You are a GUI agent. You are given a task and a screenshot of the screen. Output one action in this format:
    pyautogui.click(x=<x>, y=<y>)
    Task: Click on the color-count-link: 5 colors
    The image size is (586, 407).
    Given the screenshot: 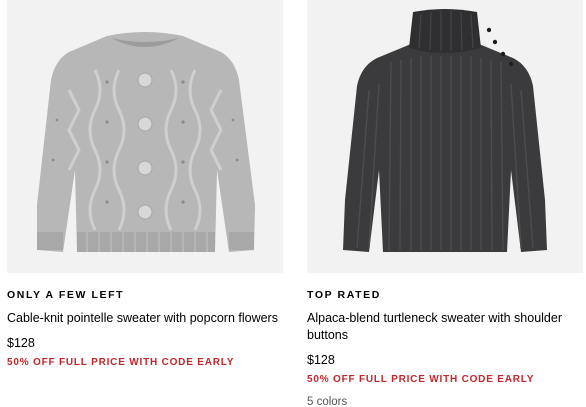 What is the action you would take?
    pyautogui.click(x=445, y=401)
    